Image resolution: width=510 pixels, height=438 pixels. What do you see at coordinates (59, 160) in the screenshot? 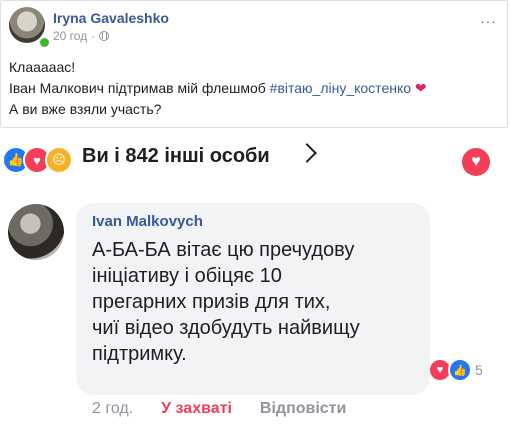
I see `sad-icon: ☹` at bounding box center [59, 160].